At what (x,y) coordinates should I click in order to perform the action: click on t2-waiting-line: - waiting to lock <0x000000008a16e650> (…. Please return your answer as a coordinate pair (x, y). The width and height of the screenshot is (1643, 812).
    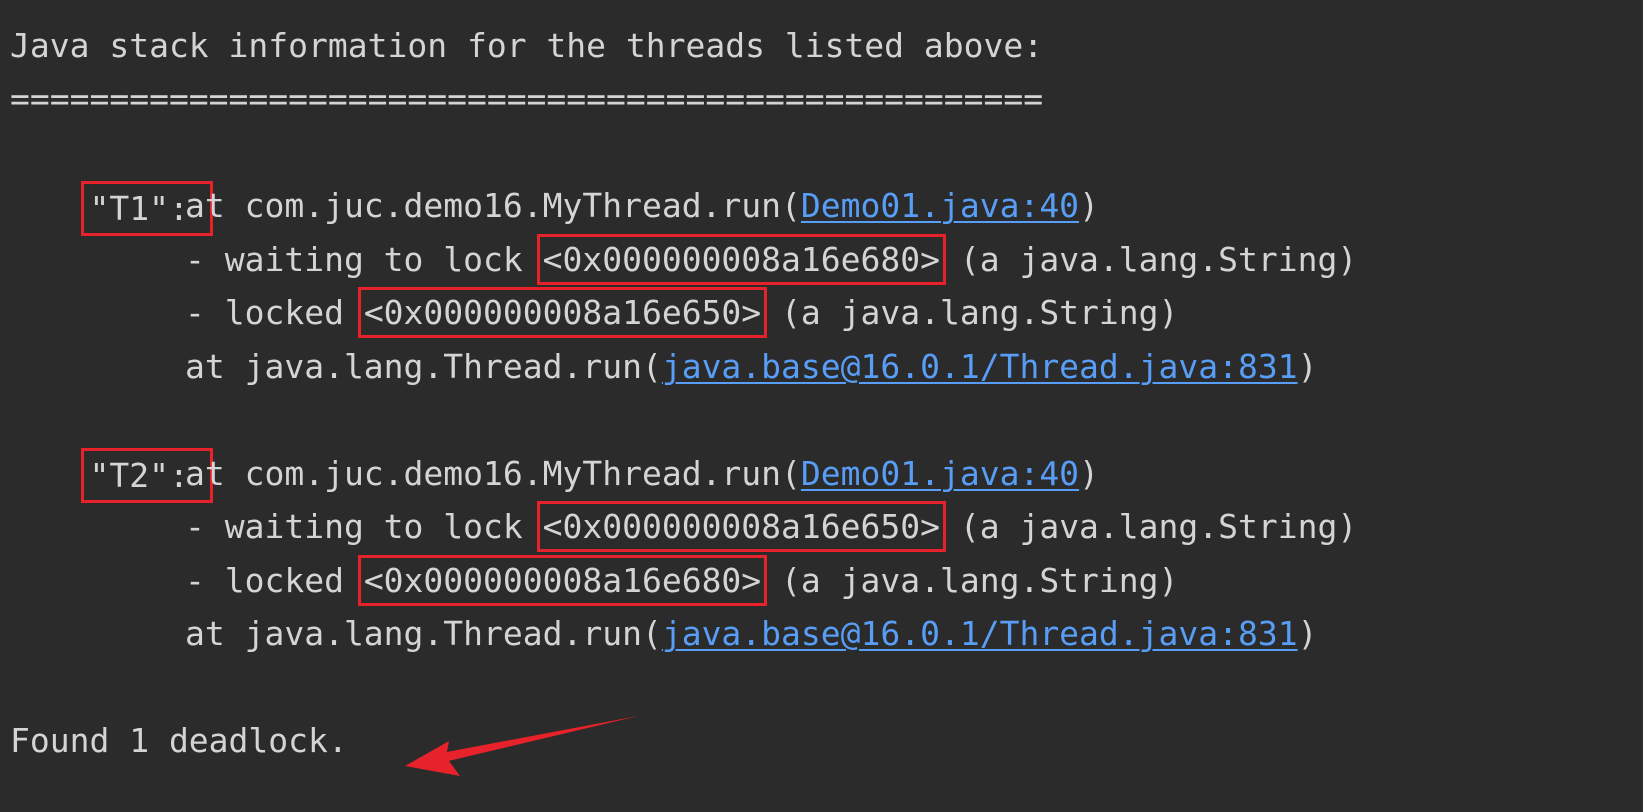
    Looking at the image, I should click on (771, 527).